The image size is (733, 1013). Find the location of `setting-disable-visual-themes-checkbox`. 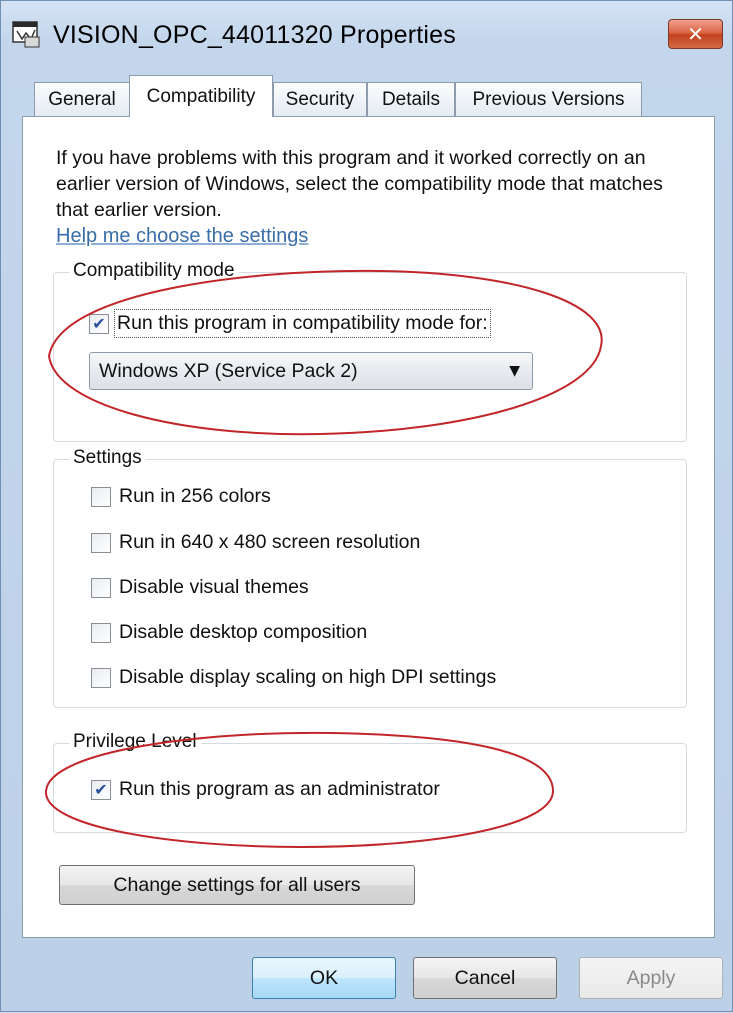

setting-disable-visual-themes-checkbox is located at coordinates (101, 587).